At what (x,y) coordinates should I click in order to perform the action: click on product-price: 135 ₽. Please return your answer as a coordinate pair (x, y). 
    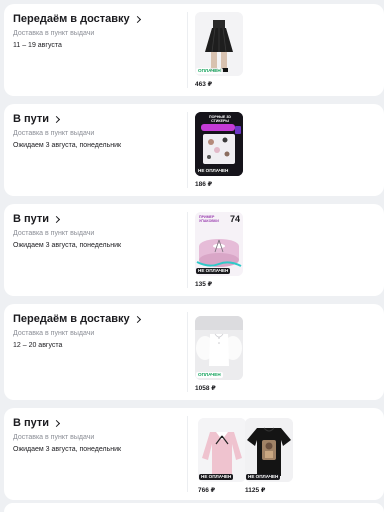
    Looking at the image, I should click on (204, 284).